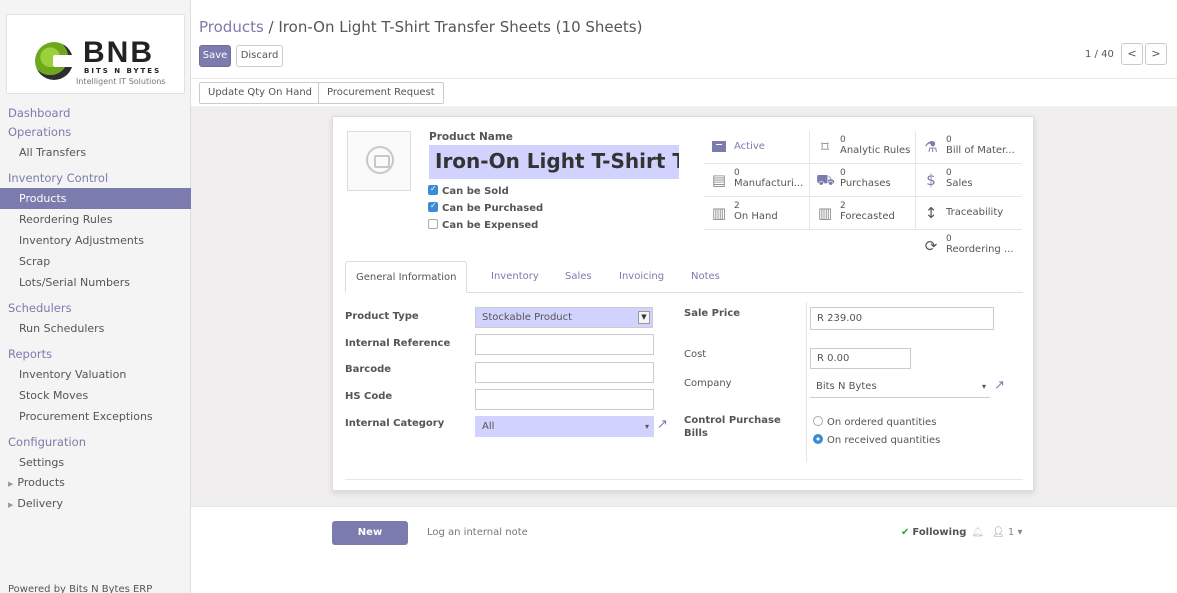 The image size is (1177, 593). What do you see at coordinates (95, 282) in the screenshot?
I see `sidebar-item-lots-serial-numbers: Lots/Serial Numbers` at bounding box center [95, 282].